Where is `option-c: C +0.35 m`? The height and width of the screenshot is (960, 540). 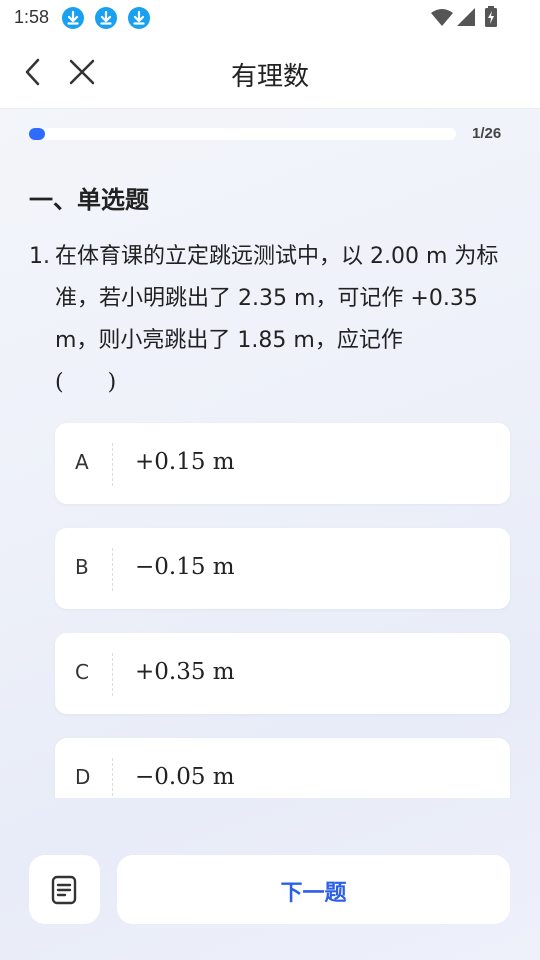 option-c: C +0.35 m is located at coordinates (282, 673).